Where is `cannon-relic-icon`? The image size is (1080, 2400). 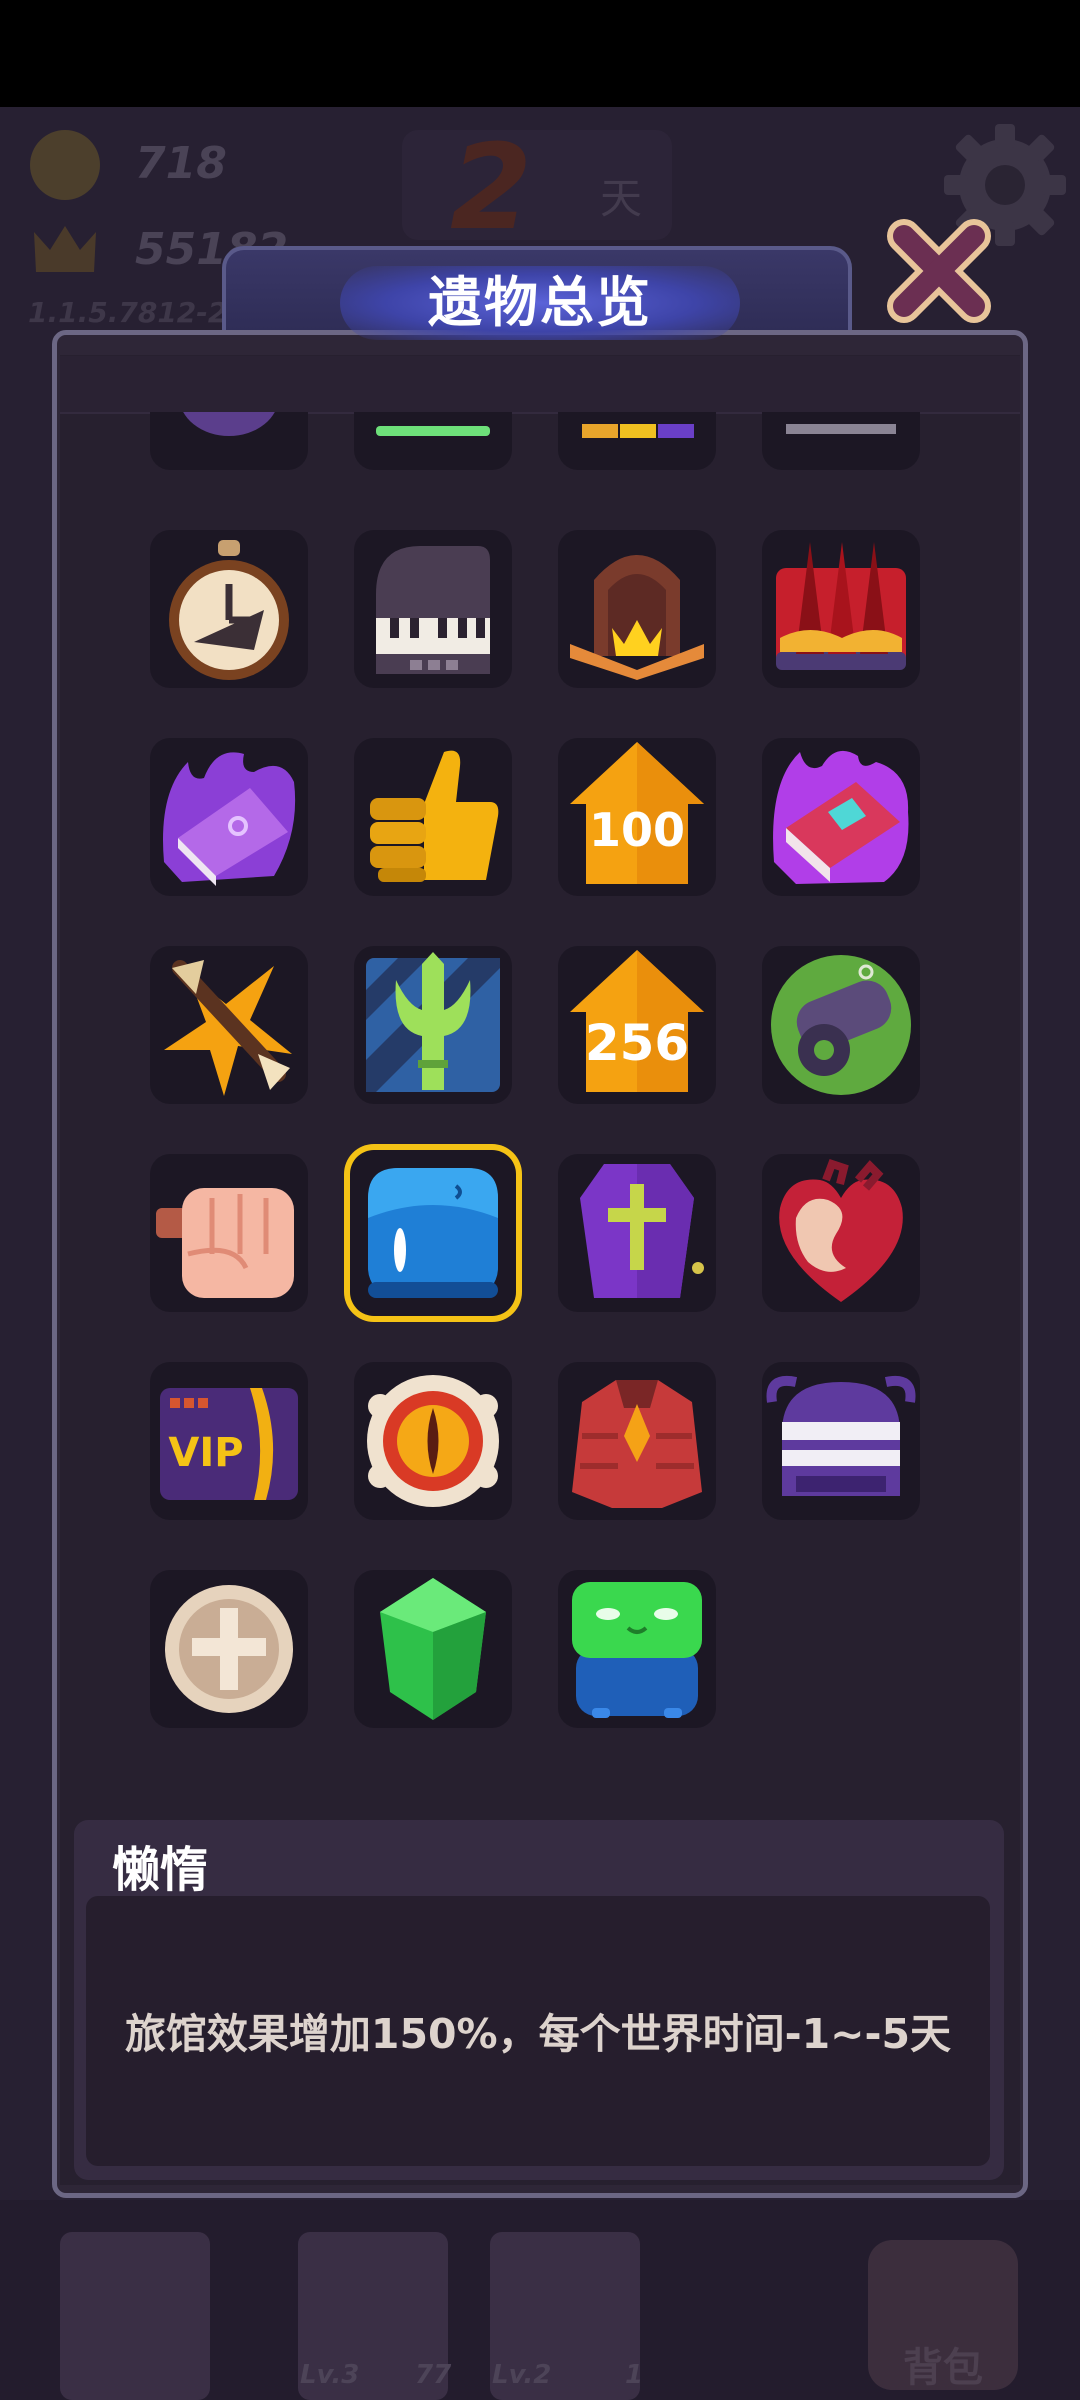 cannon-relic-icon is located at coordinates (841, 1025).